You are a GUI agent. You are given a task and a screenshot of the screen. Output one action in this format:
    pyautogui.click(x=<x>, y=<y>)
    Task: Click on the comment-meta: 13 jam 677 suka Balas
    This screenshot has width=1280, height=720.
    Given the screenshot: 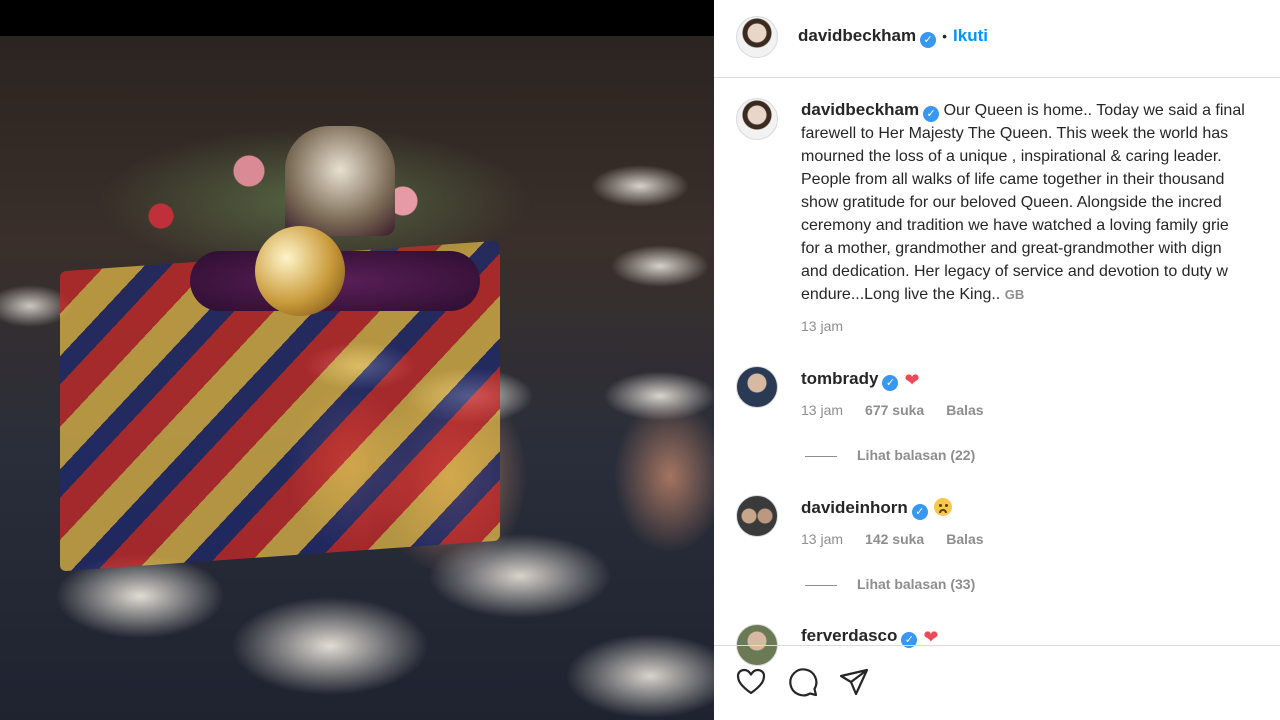 What is the action you would take?
    pyautogui.click(x=903, y=410)
    